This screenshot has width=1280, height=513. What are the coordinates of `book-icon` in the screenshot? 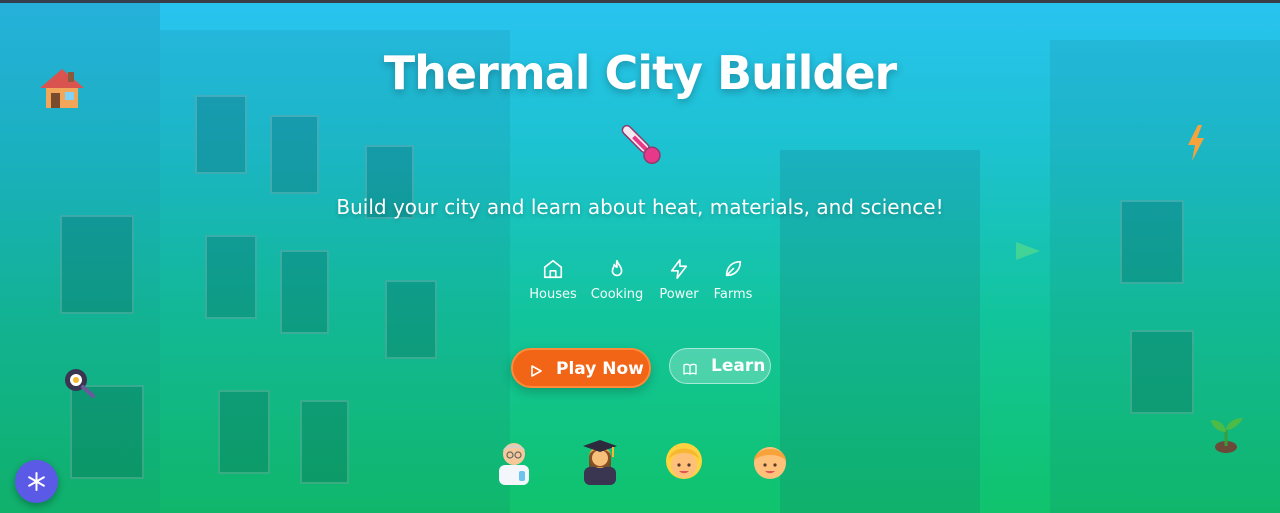 It's located at (690, 370).